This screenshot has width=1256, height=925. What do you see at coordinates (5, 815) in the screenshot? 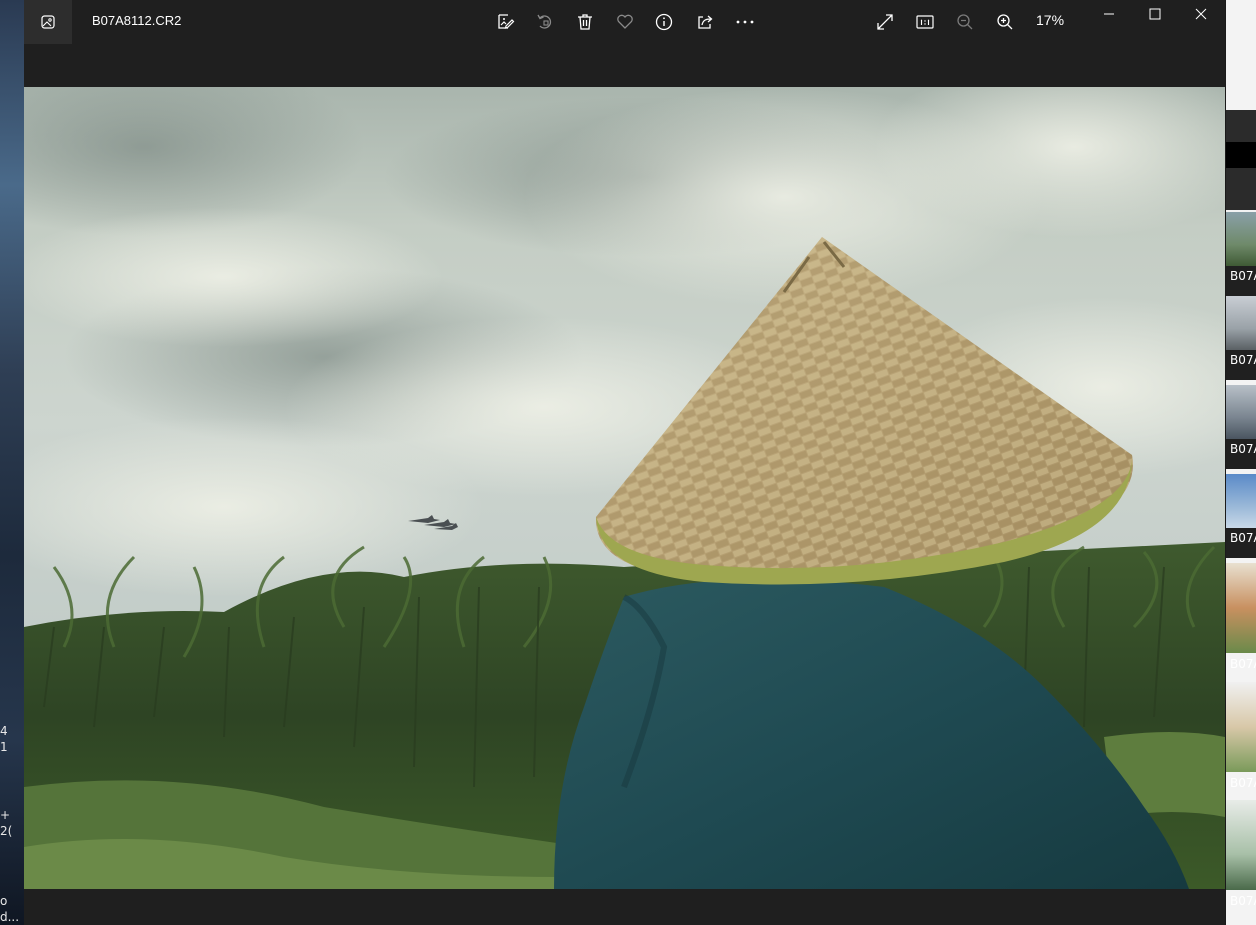
I see `desktop-text: +` at bounding box center [5, 815].